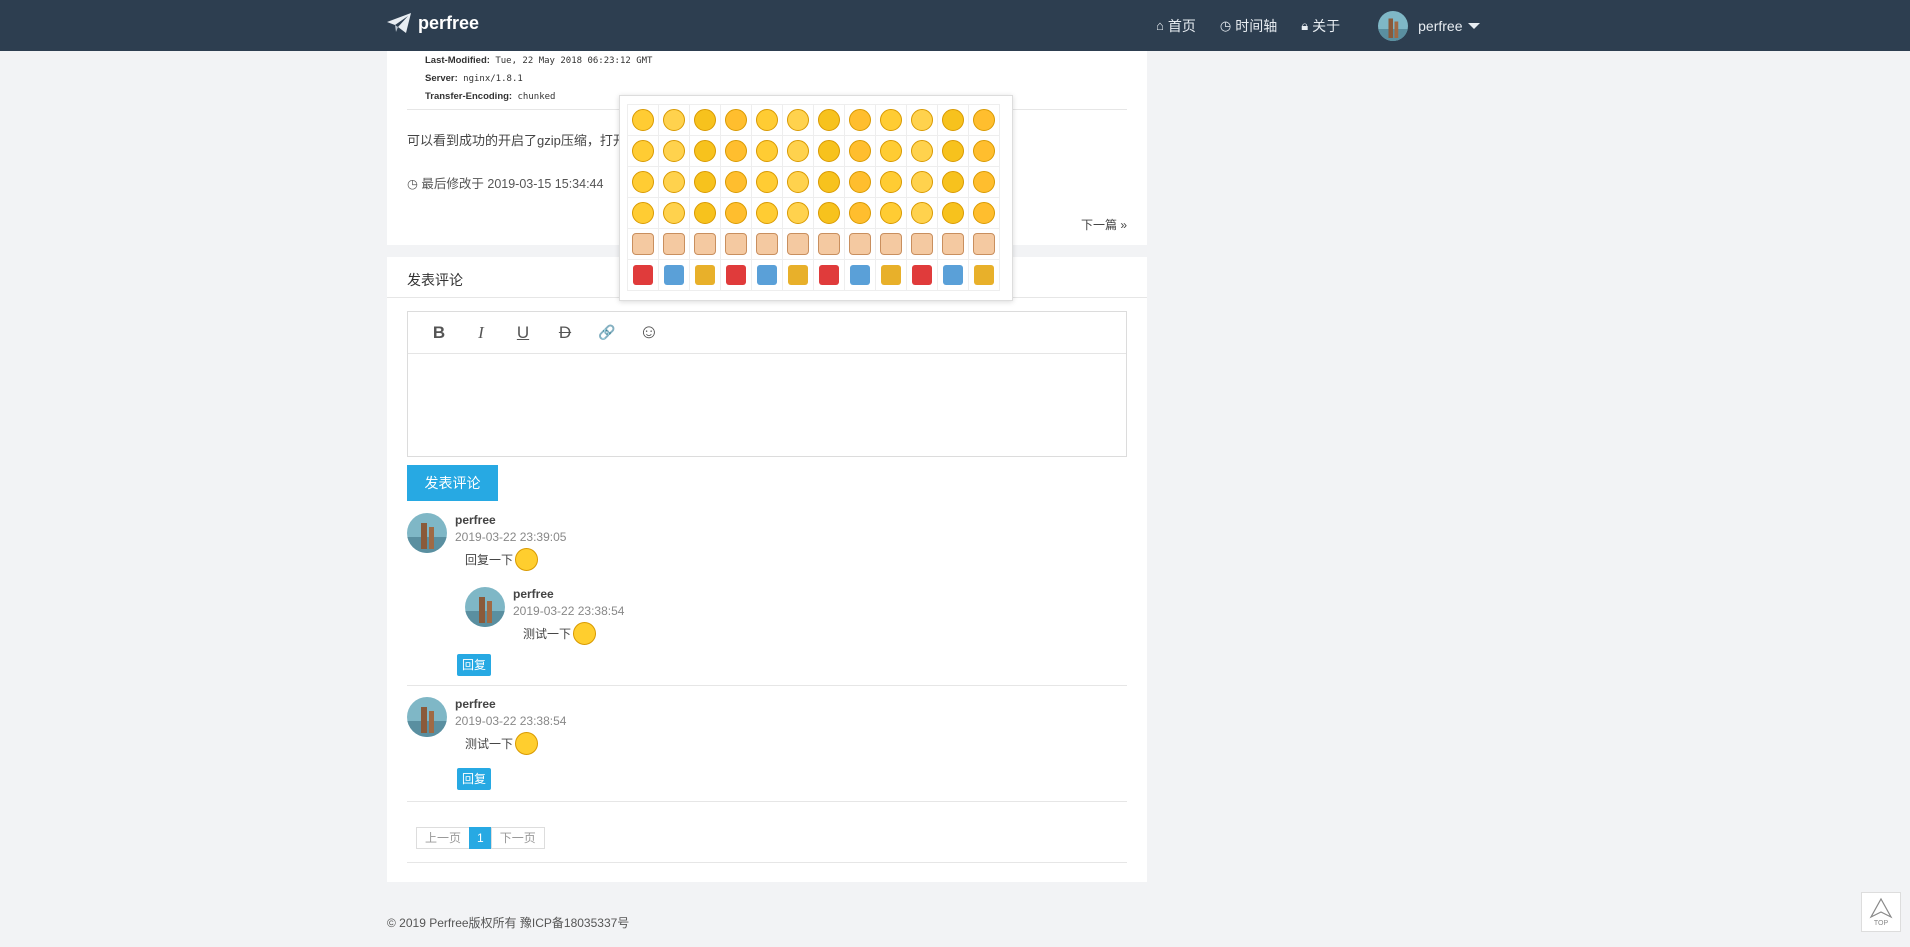 The height and width of the screenshot is (947, 1910). Describe the element at coordinates (649, 332) in the screenshot. I see `emoji-button: ☺` at that location.